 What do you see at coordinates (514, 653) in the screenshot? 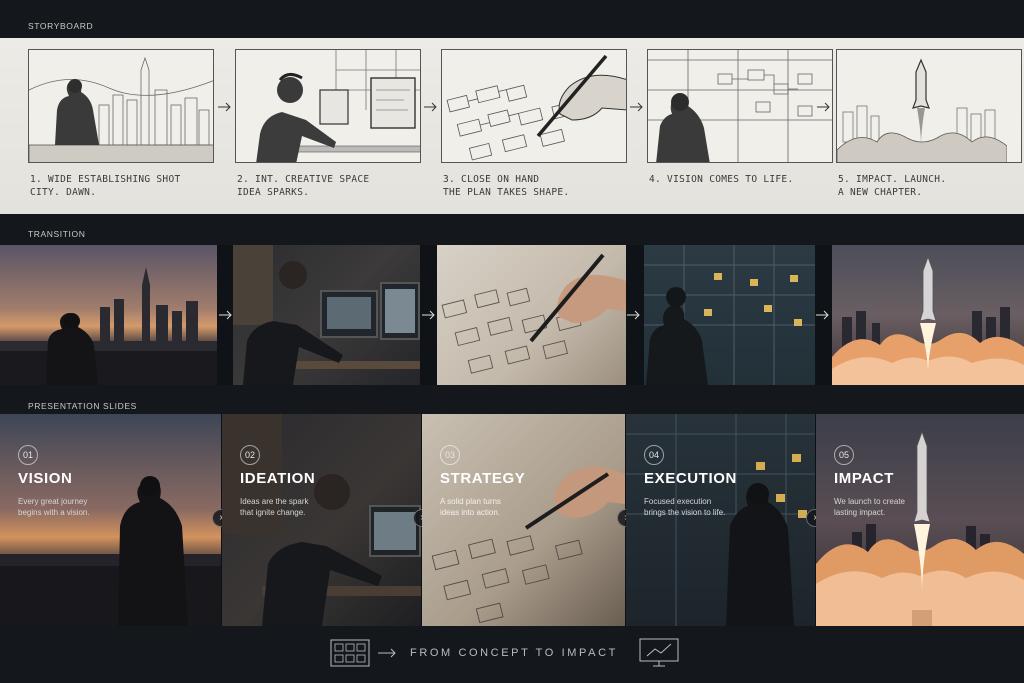
I see `footer-tagline: FROM CONCEPT TO IMPACT` at bounding box center [514, 653].